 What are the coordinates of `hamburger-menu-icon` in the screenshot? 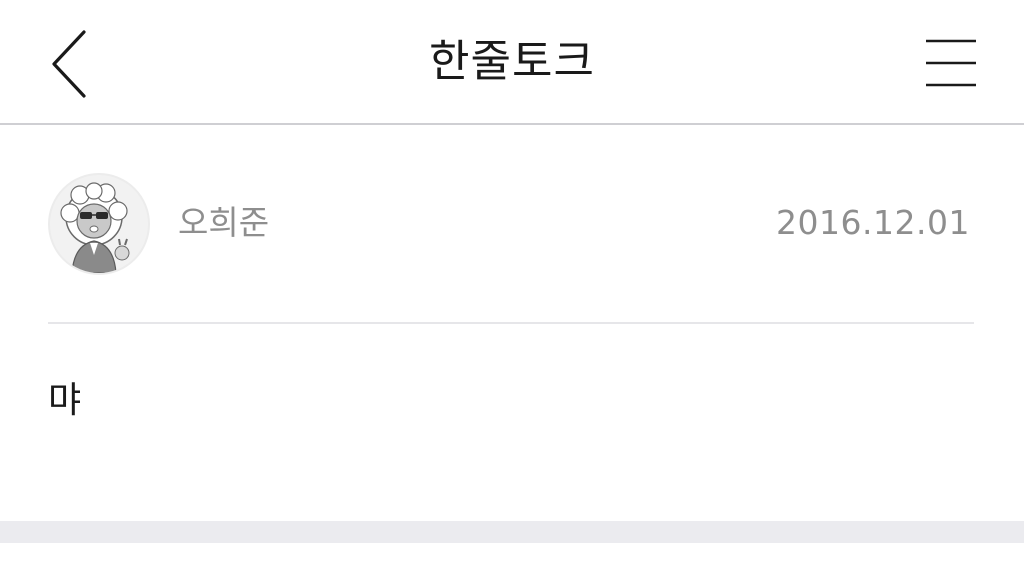 It's located at (951, 63).